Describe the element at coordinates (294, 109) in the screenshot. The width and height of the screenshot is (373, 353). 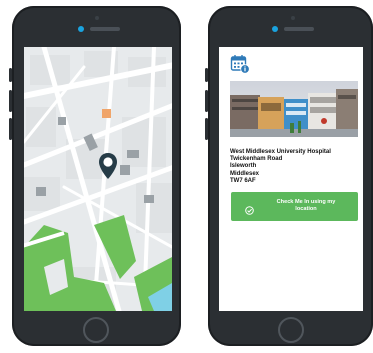
I see `hospital-photo` at that location.